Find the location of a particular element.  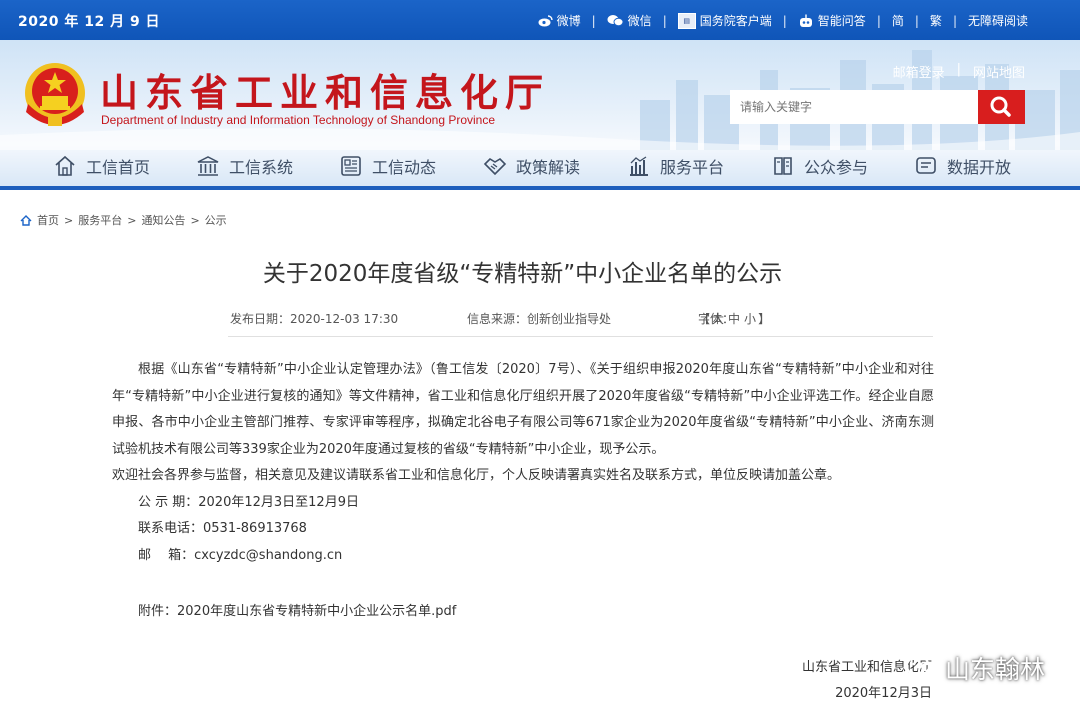

breadcrumb: 首页 > 服务平台 > 通知公告 > 公示 is located at coordinates (123, 220).